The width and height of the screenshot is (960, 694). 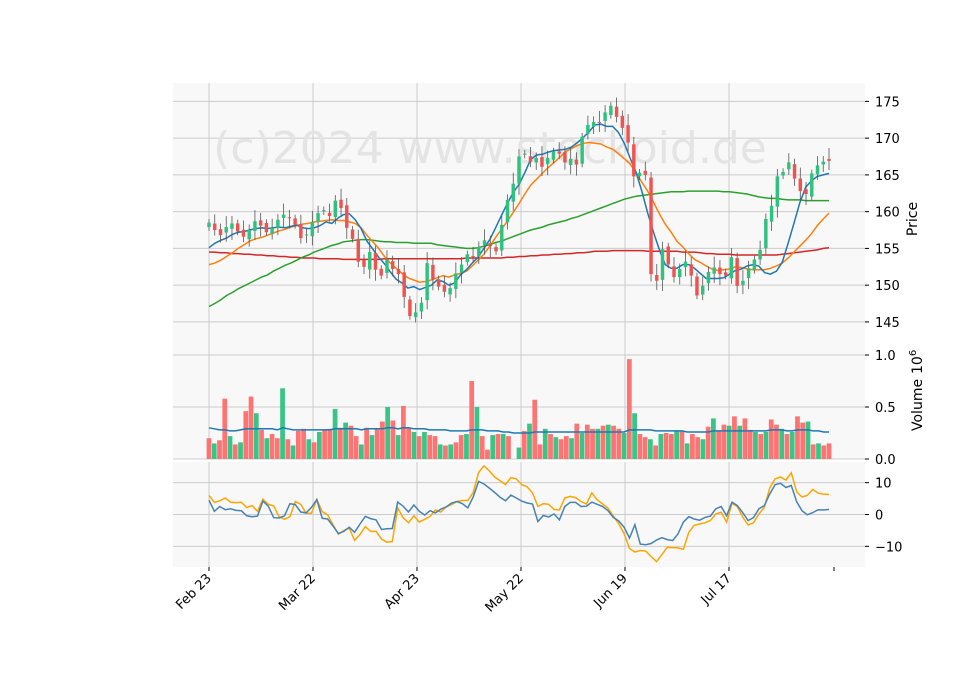 I want to click on x-tick-label: Mar 22, so click(x=297, y=592).